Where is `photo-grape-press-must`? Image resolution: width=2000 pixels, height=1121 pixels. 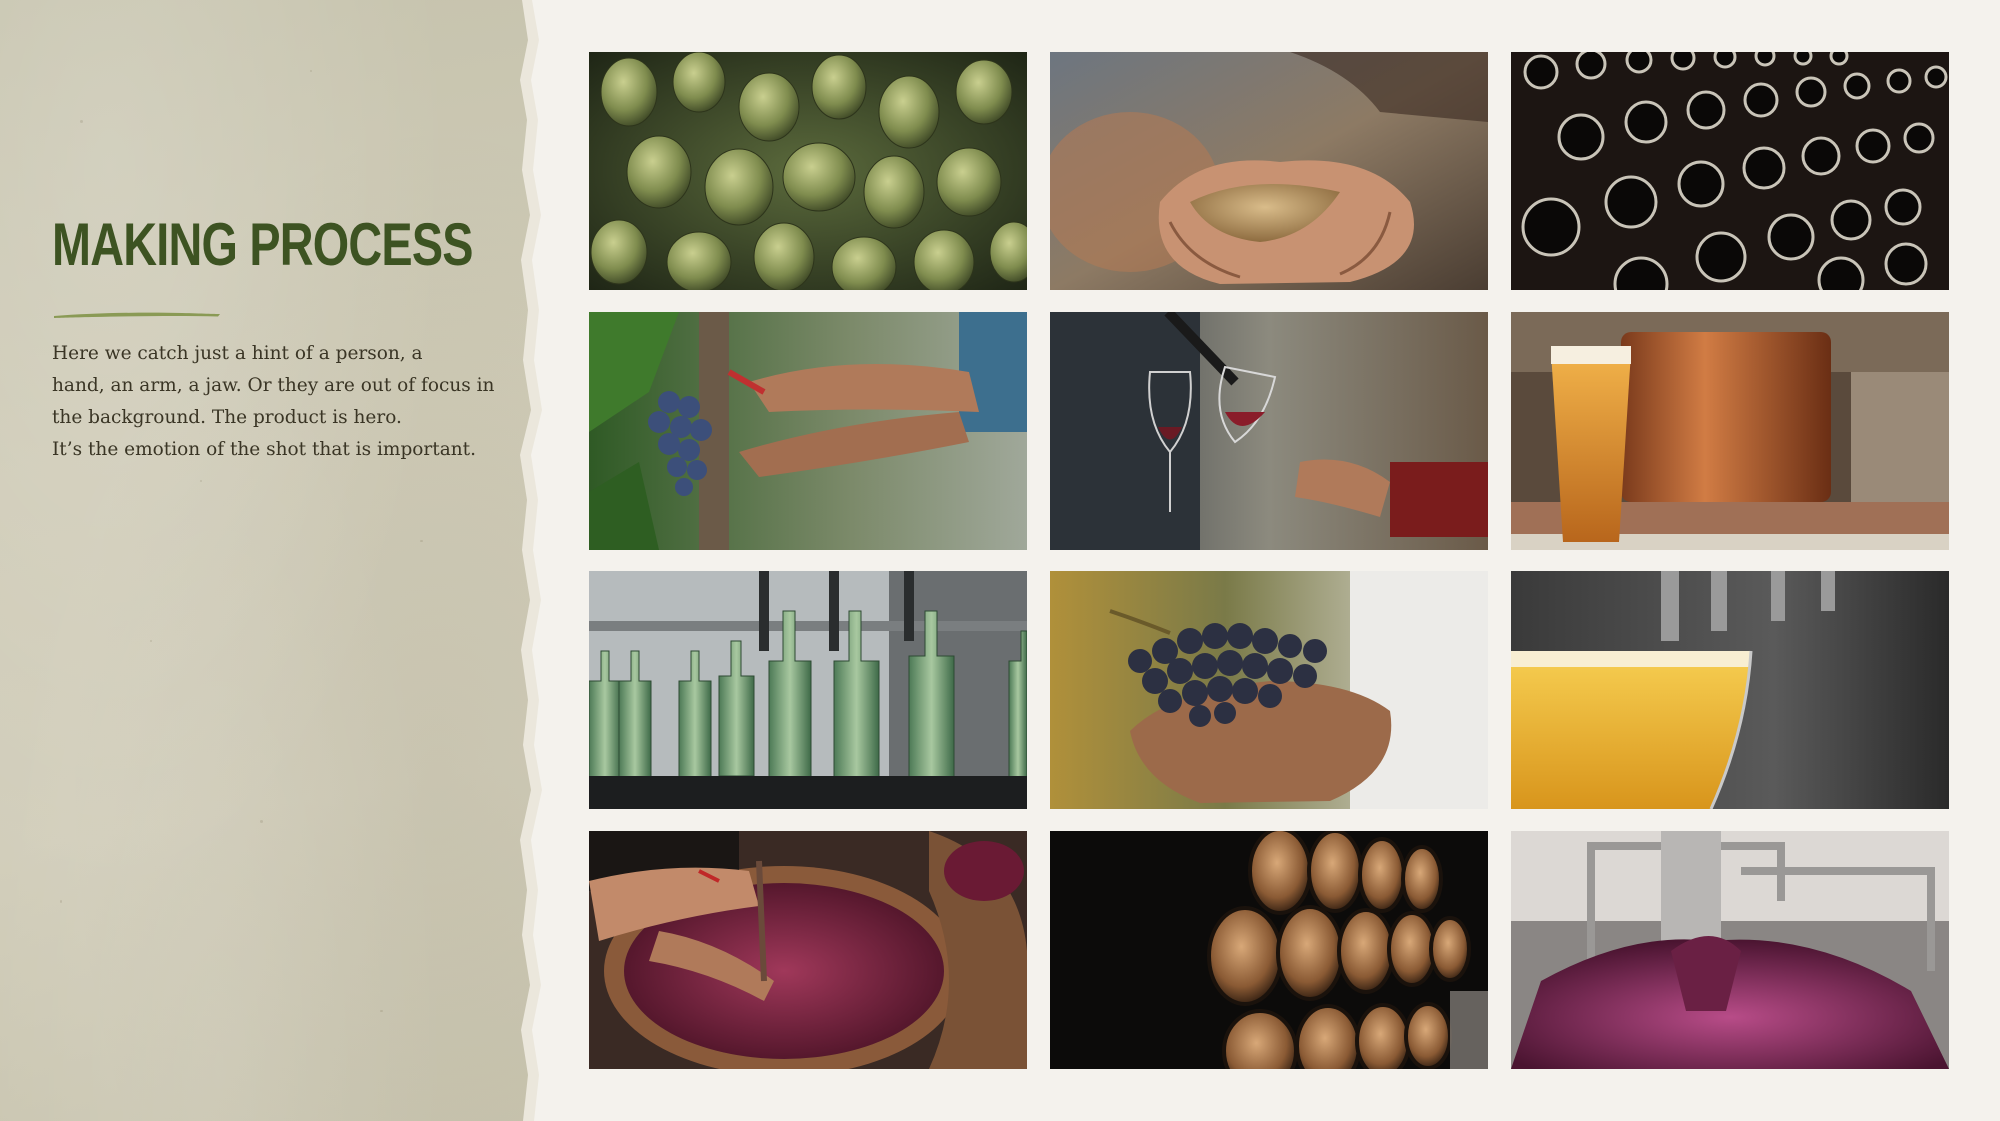 photo-grape-press-must is located at coordinates (1730, 950).